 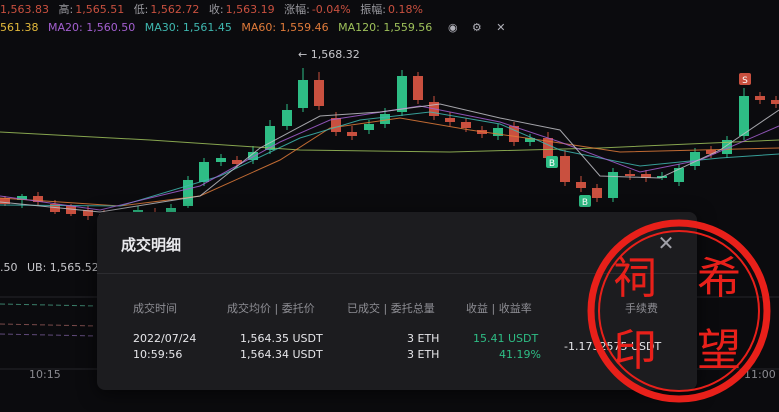 I want to click on header-trade-time: 成交时间, so click(x=155, y=308).